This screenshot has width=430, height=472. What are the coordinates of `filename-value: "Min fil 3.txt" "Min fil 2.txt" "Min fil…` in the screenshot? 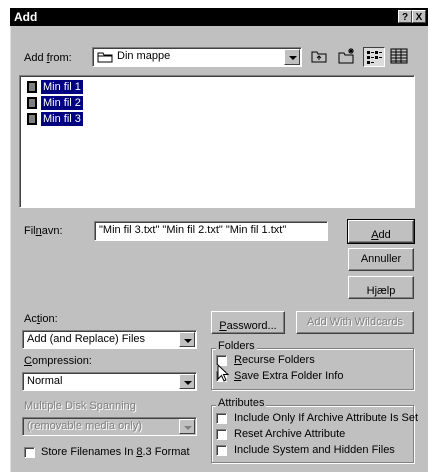 It's located at (193, 230).